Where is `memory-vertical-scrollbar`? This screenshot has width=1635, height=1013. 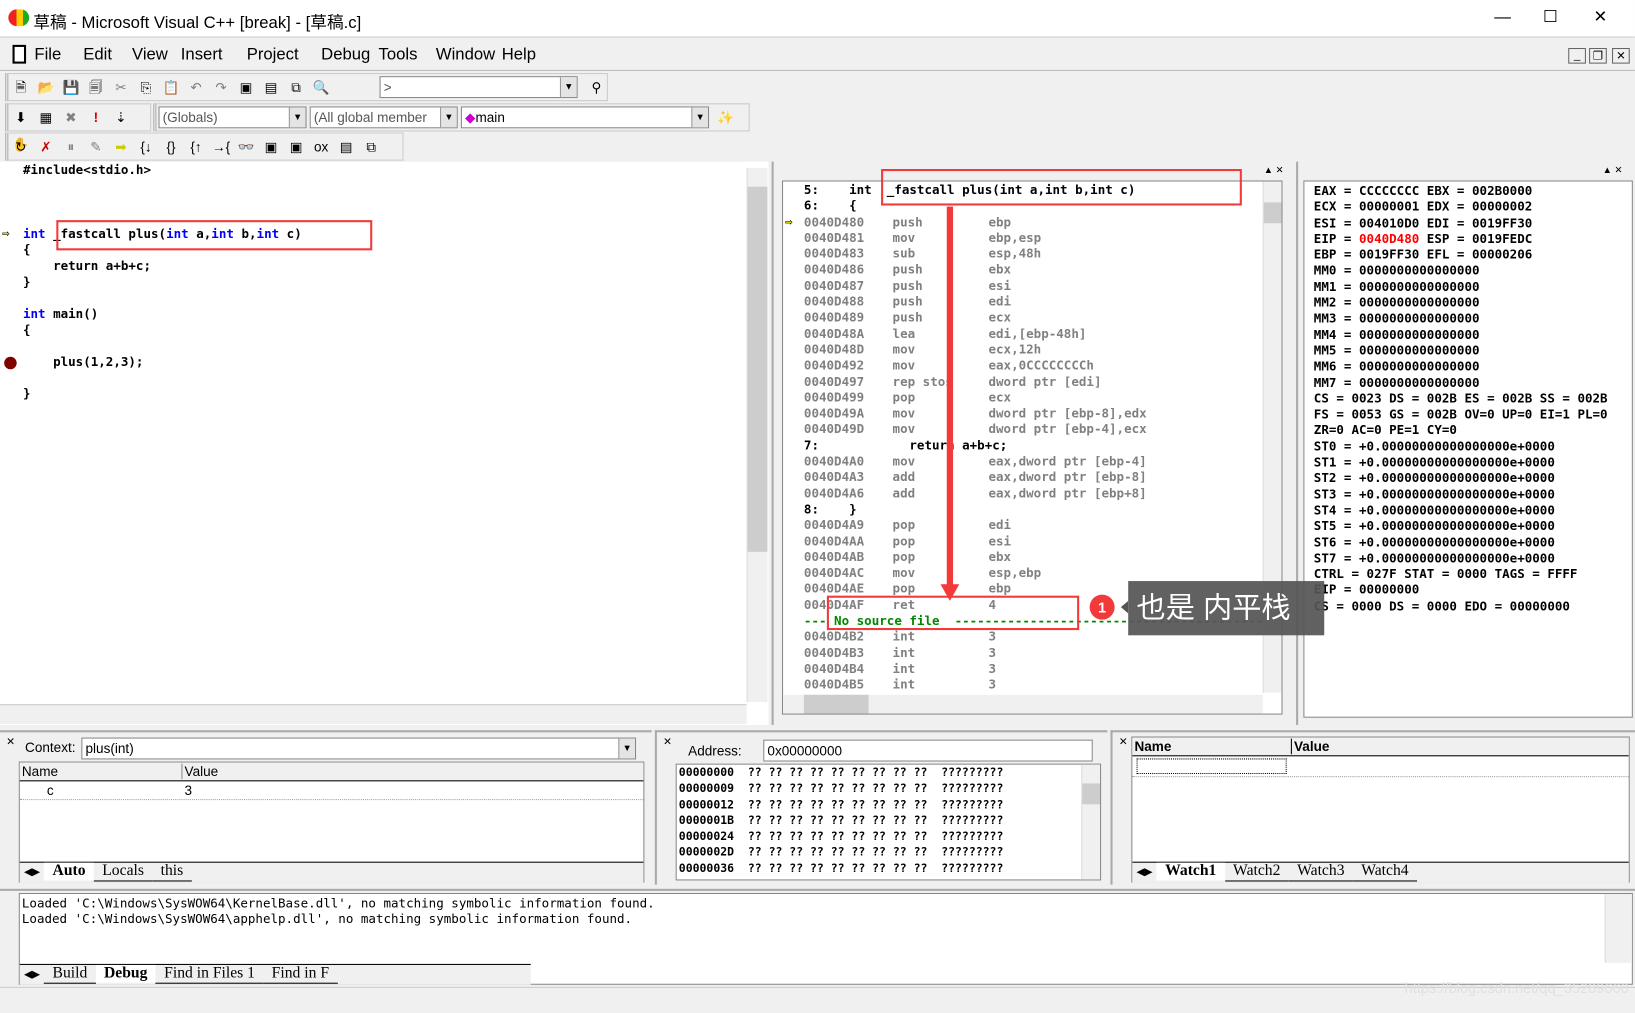 memory-vertical-scrollbar is located at coordinates (1091, 822).